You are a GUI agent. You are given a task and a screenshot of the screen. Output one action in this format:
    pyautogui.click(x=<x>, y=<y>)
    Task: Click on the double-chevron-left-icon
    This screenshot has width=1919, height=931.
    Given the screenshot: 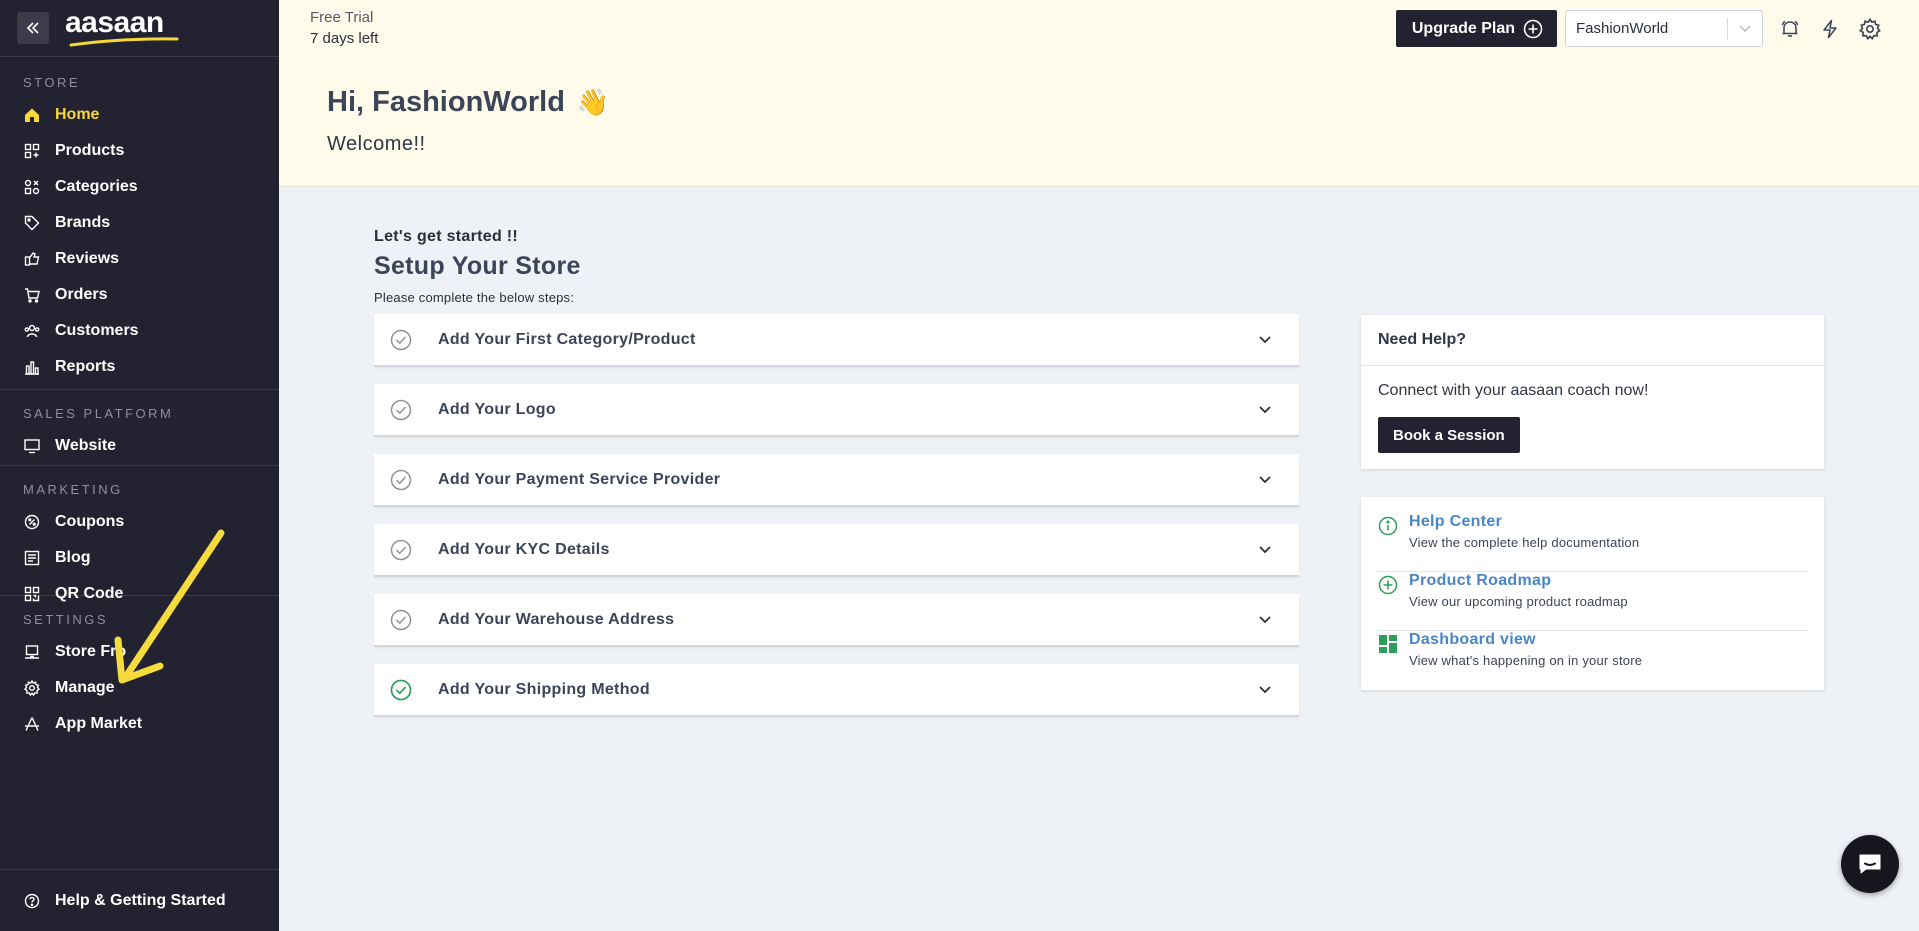 What is the action you would take?
    pyautogui.click(x=32, y=28)
    